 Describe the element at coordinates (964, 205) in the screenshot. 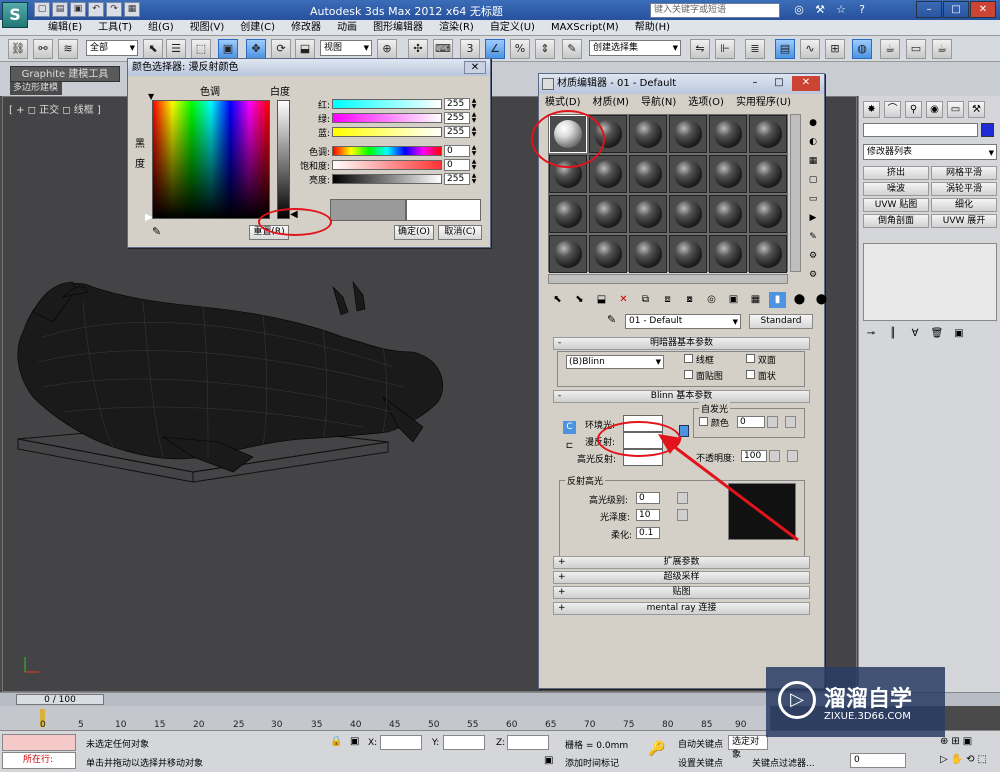

I see `modifier-button-tessellate: 细化` at that location.